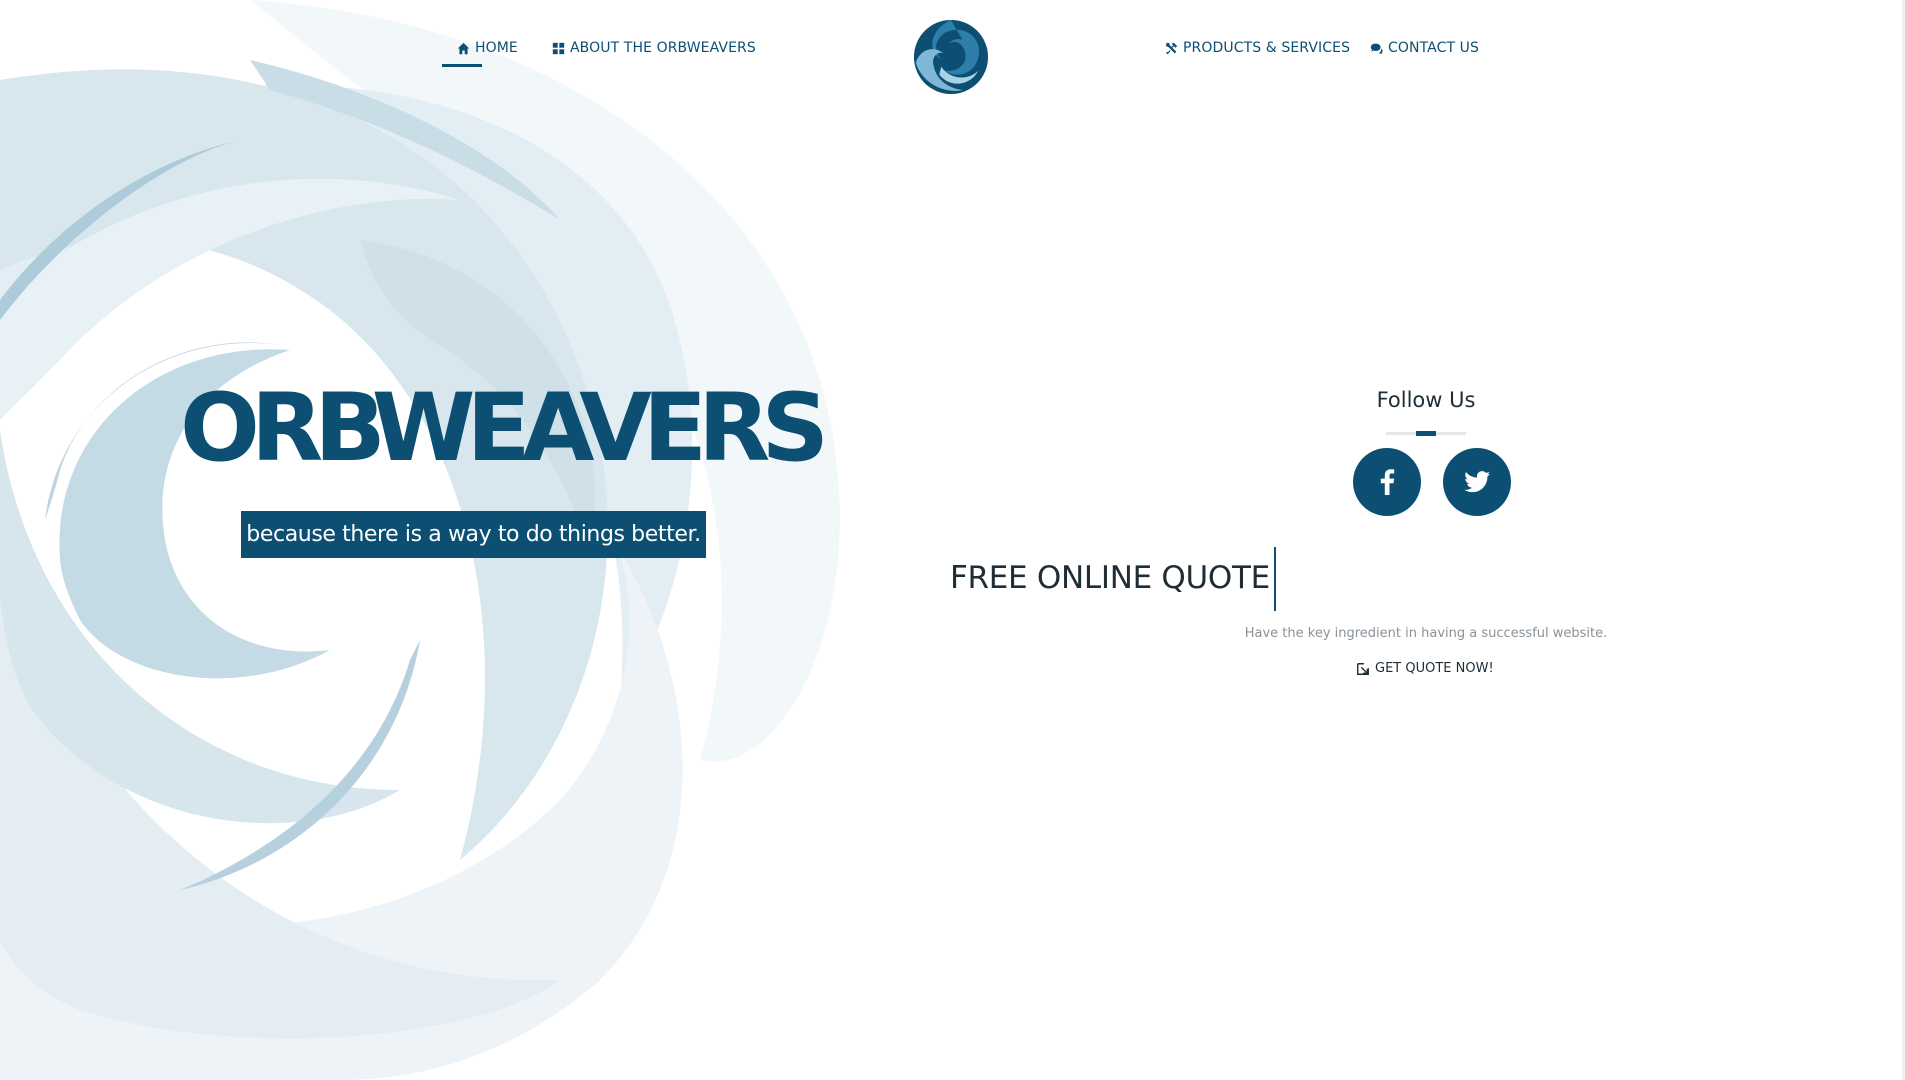  I want to click on nav-products-services: PRODUCTS & SERVICES, so click(1257, 48).